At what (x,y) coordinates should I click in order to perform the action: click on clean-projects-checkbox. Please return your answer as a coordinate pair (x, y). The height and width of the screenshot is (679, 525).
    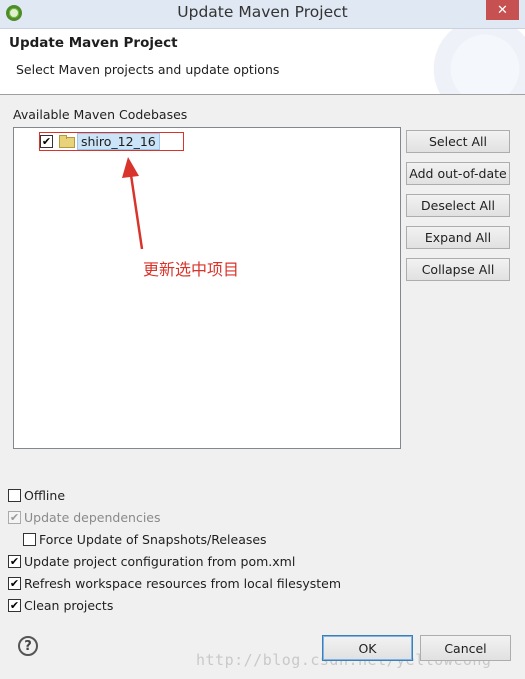
    Looking at the image, I should click on (14, 605).